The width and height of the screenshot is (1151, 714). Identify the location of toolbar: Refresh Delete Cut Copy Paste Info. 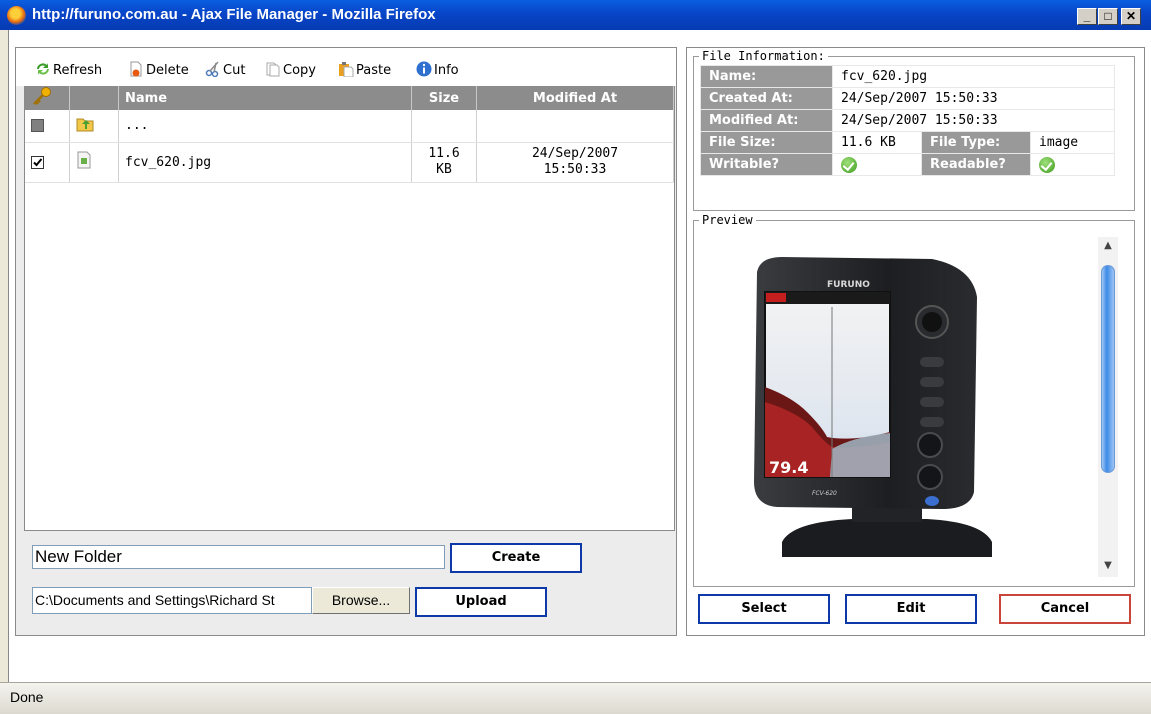
(346, 67).